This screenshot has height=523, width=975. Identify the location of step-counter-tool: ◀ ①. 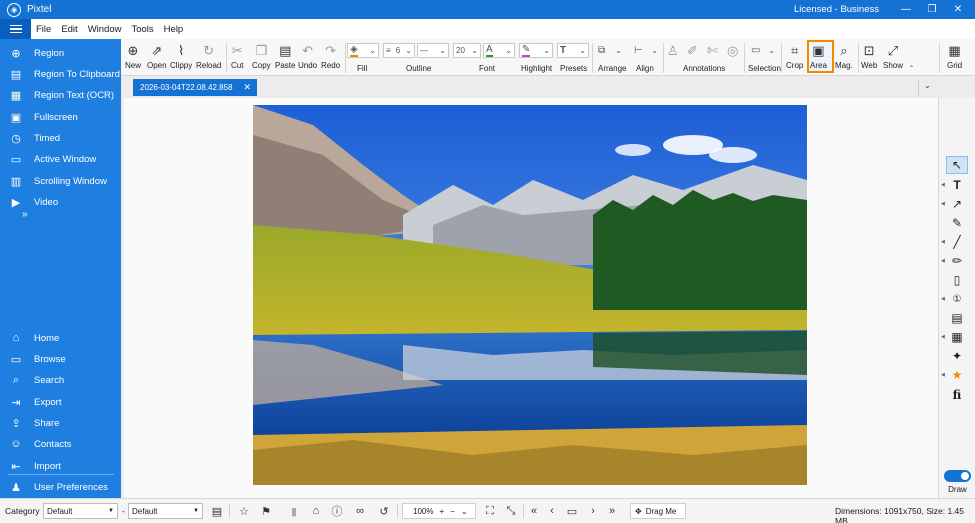
(954, 299).